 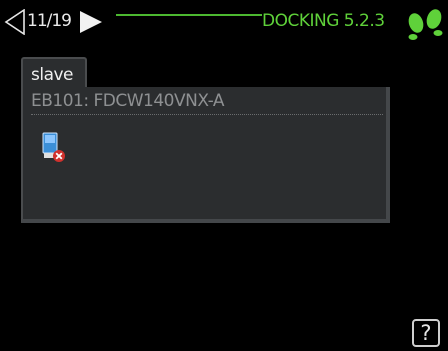 What do you see at coordinates (15, 22) in the screenshot?
I see `chevron-left-icon` at bounding box center [15, 22].